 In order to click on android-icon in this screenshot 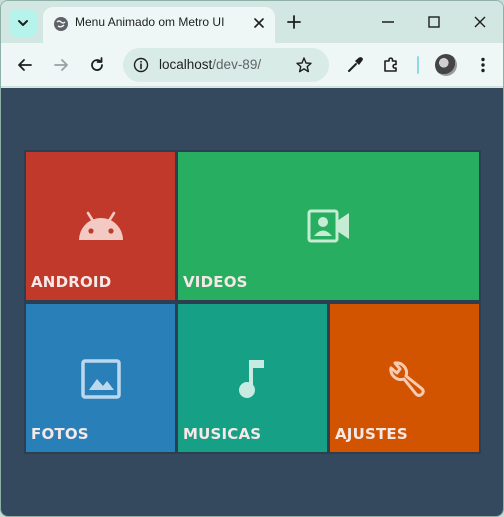, I will do `click(101, 225)`.